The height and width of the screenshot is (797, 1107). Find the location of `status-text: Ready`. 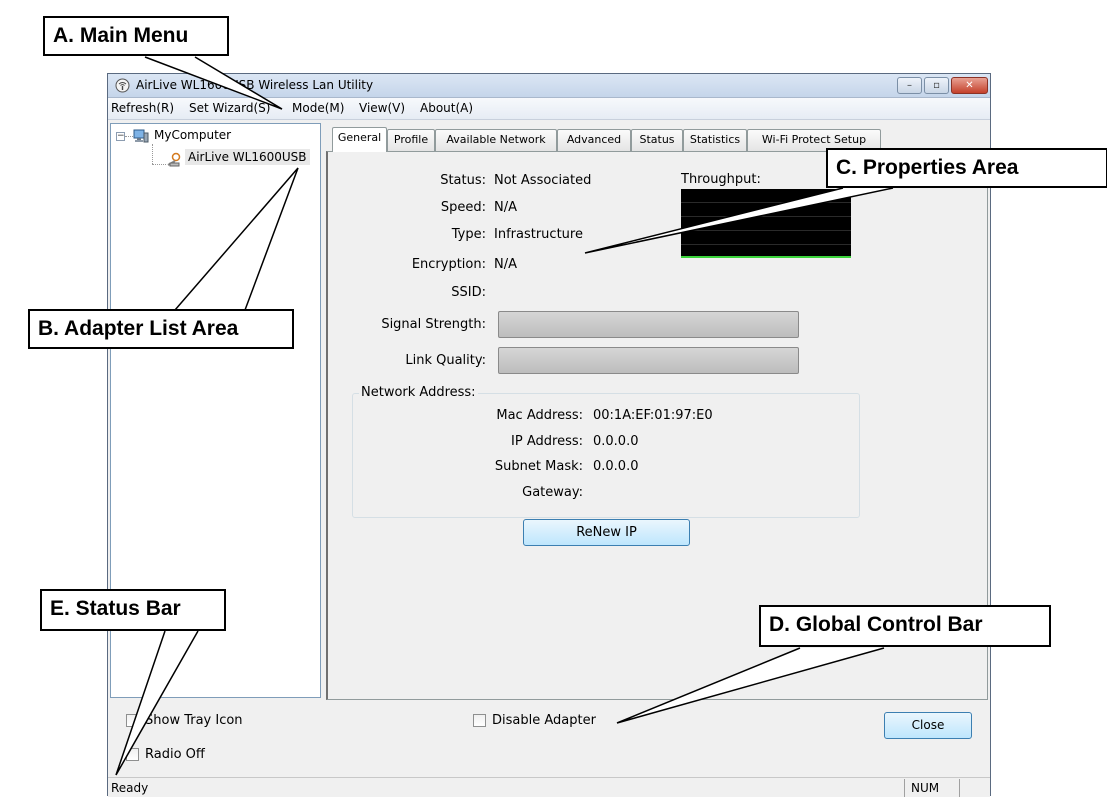

status-text: Ready is located at coordinates (130, 788).